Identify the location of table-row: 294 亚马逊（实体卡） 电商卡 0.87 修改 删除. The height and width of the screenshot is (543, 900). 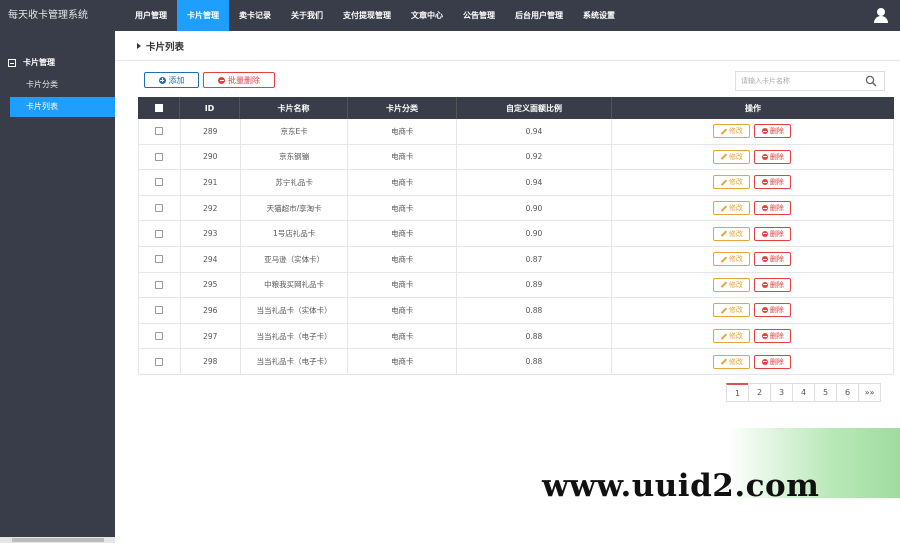
(516, 259).